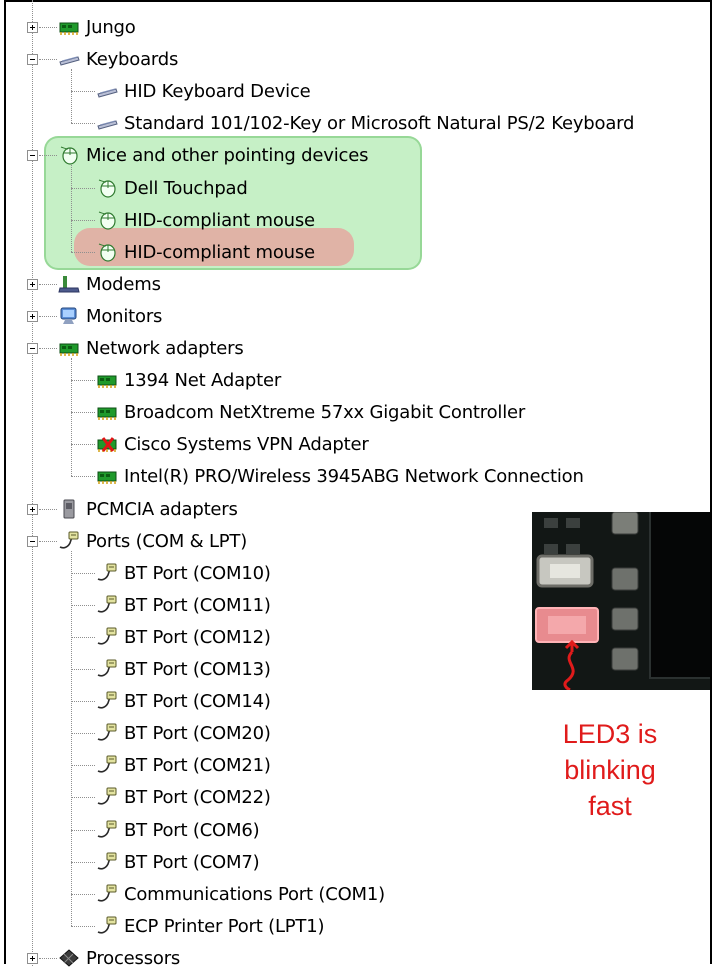 This screenshot has width=714, height=973. Describe the element at coordinates (188, 380) in the screenshot. I see `tree-device-row: 1394 Net Adapter` at that location.